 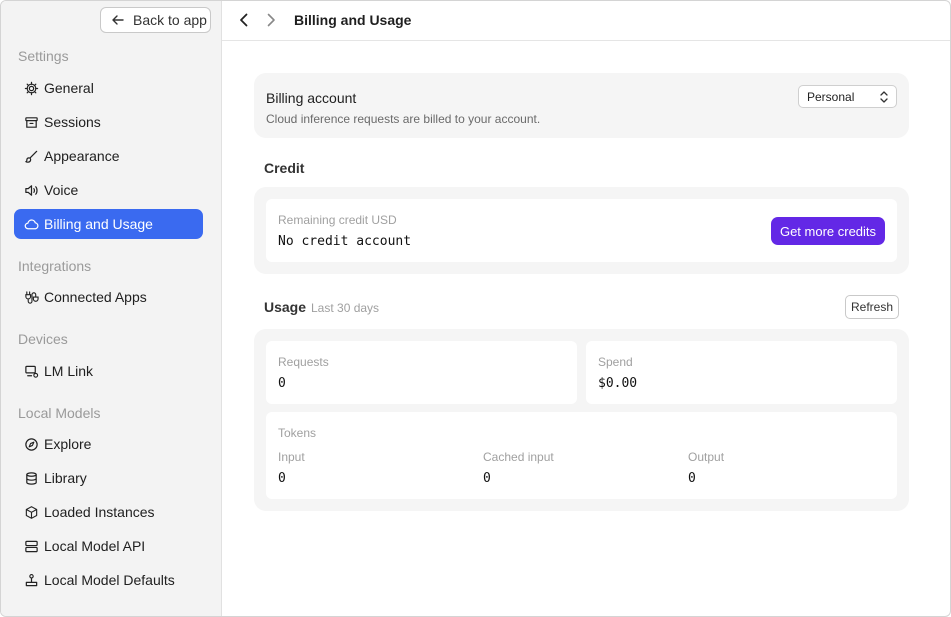 What do you see at coordinates (108, 122) in the screenshot?
I see `sidebar-item-sessions: Sessions` at bounding box center [108, 122].